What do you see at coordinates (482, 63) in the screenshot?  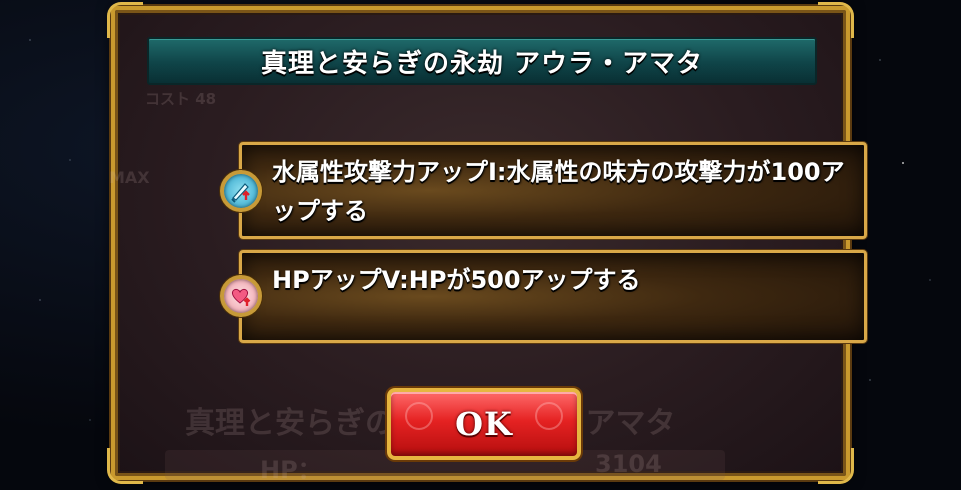 I see `dialog-title: 真理と安らぎの永劫 アウラ・アマタ` at bounding box center [482, 63].